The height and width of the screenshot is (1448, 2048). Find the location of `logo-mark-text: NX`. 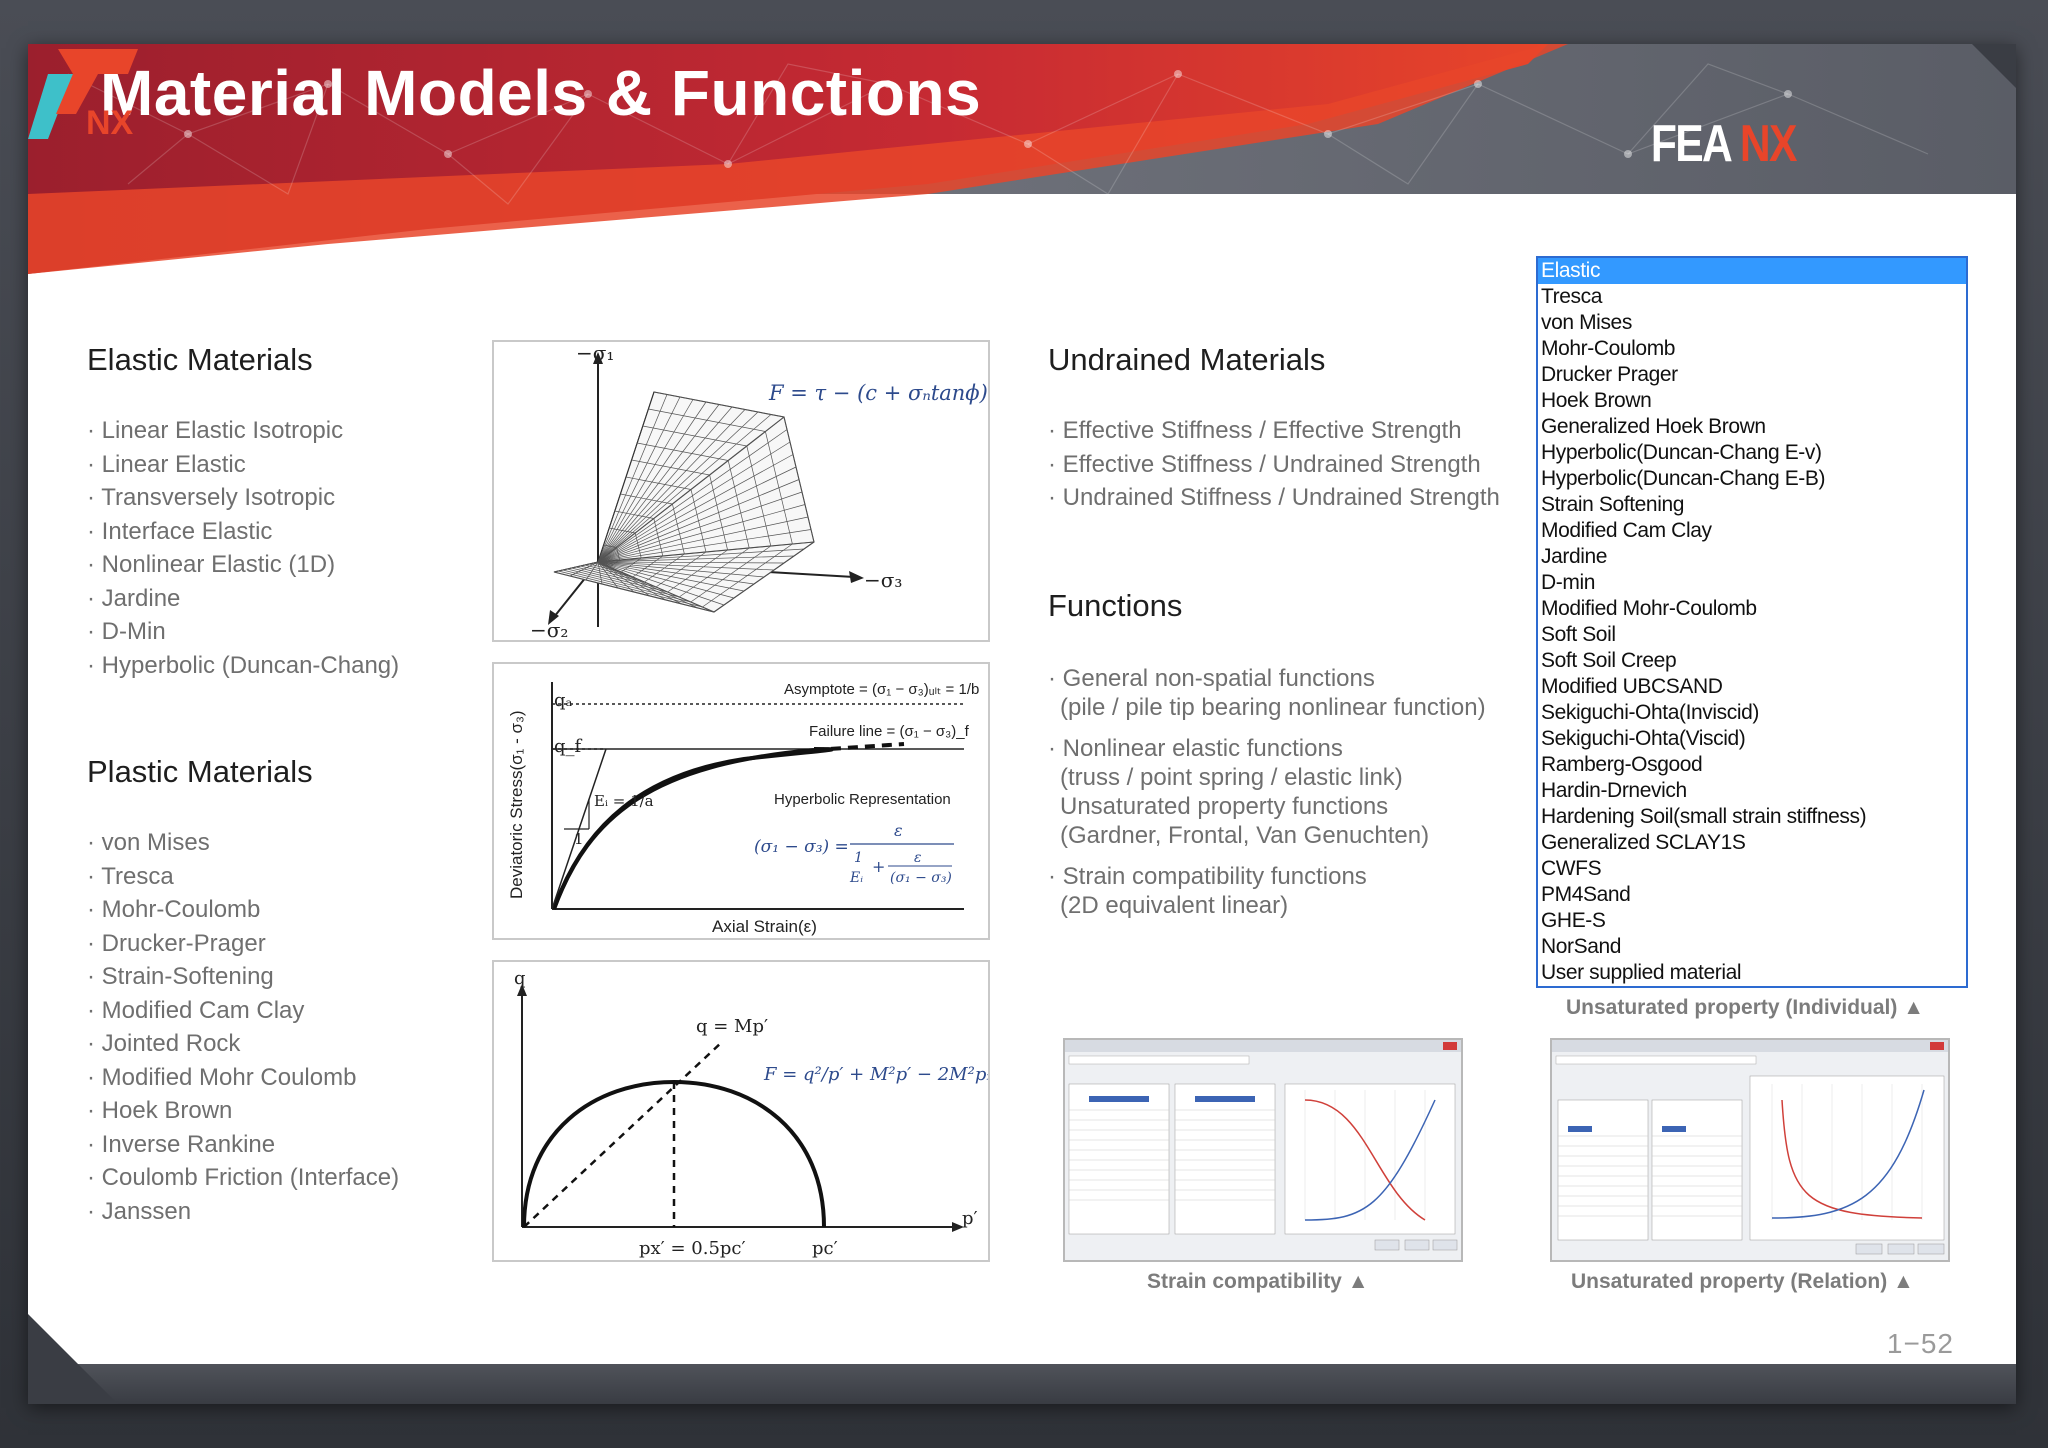

logo-mark-text: NX is located at coordinates (110, 123).